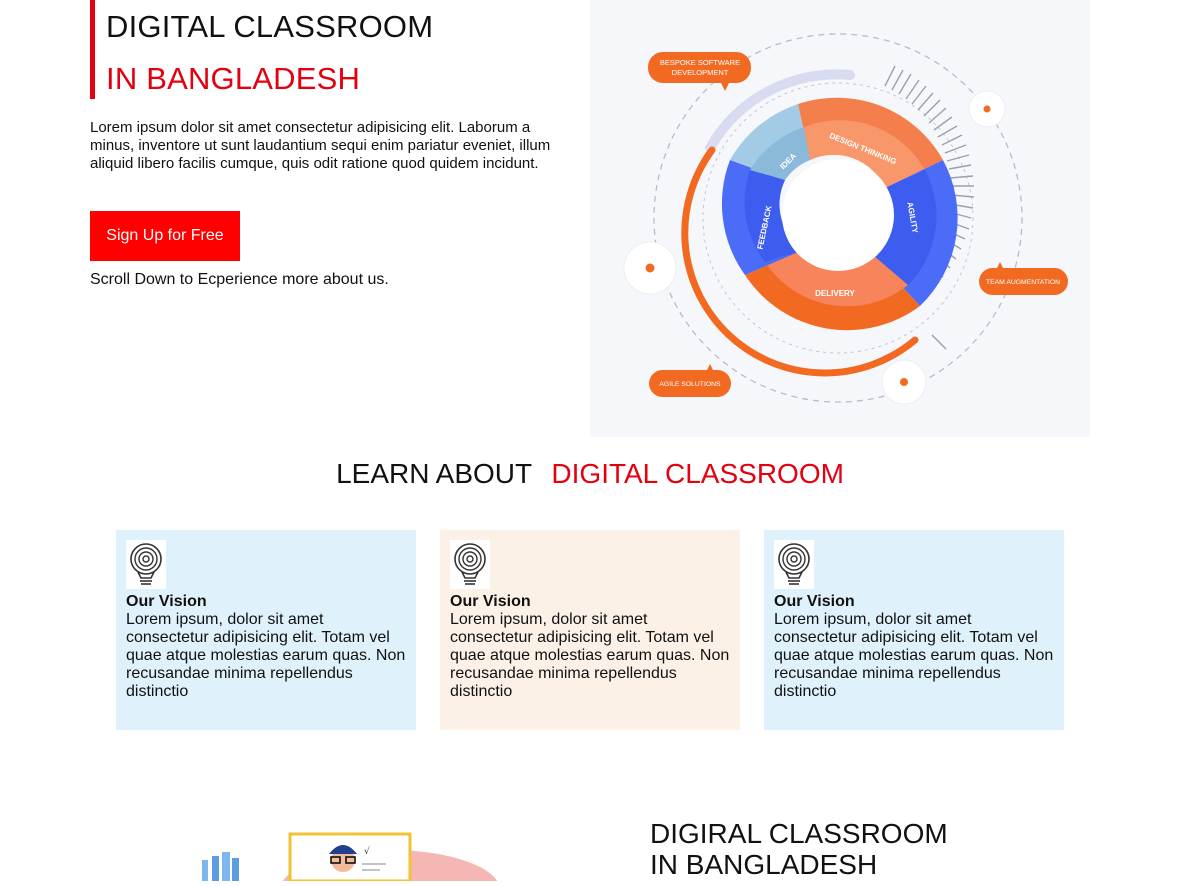  Describe the element at coordinates (690, 380) in the screenshot. I see `callout-agile-solutions: AGILE SOLUTIONS` at that location.